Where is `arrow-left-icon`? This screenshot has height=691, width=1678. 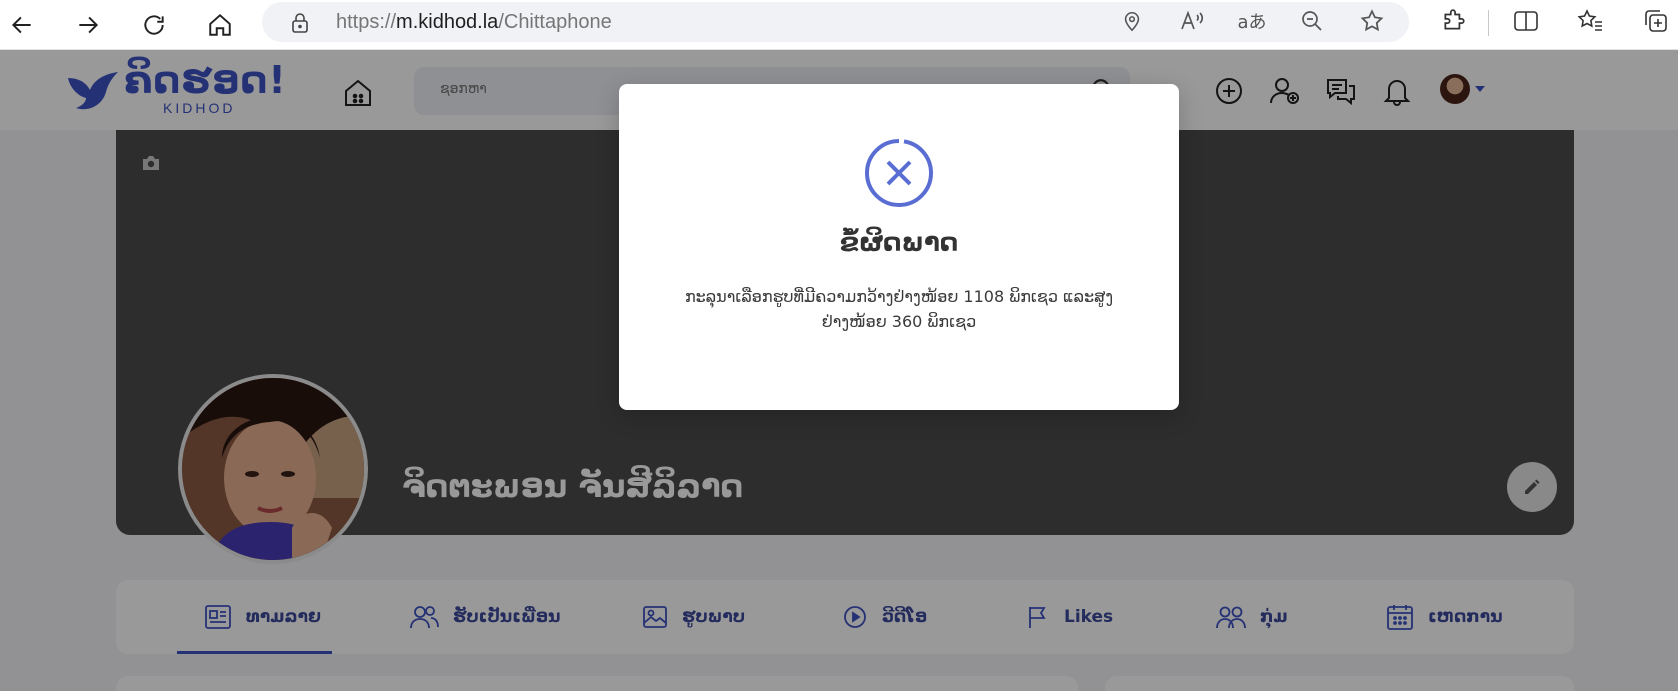 arrow-left-icon is located at coordinates (21, 25).